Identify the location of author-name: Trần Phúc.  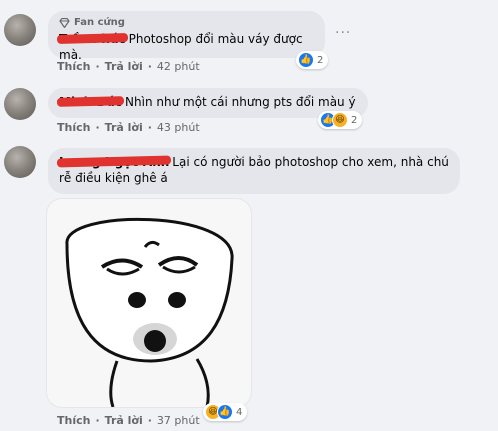
(92, 39).